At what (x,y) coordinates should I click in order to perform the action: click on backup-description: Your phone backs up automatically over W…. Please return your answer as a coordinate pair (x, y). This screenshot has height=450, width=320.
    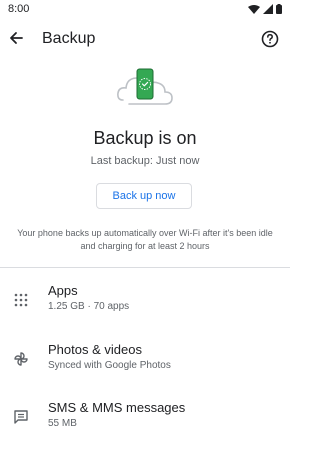
    Looking at the image, I should click on (145, 239).